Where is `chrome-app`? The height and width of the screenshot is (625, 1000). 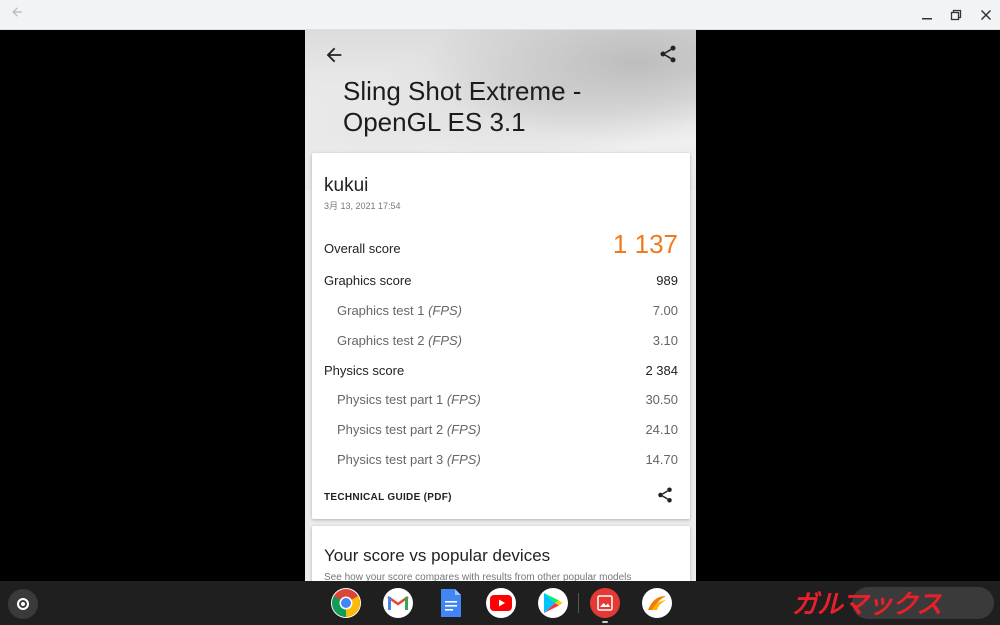
chrome-app is located at coordinates (346, 603).